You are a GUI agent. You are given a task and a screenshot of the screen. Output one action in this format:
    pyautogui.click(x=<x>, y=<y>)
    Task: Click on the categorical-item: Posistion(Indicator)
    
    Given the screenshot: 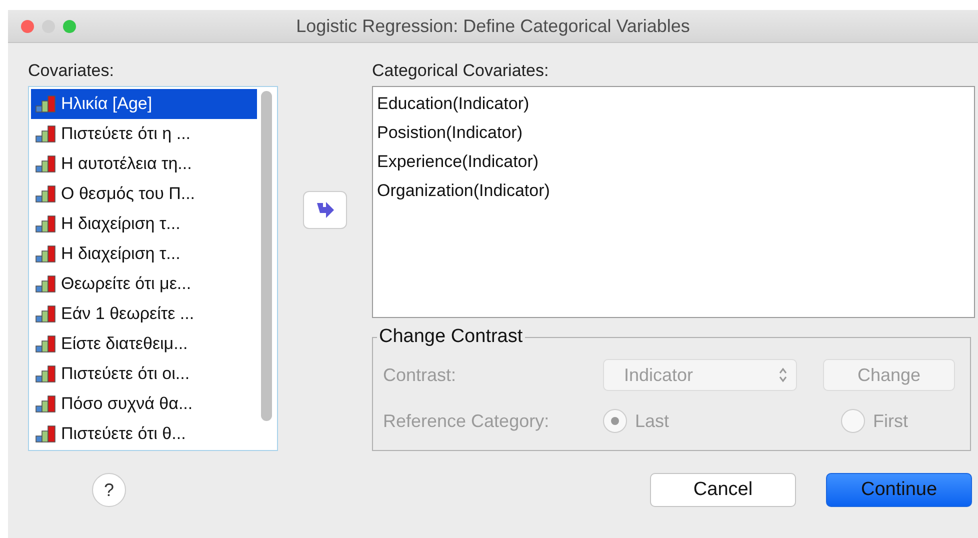 What is the action you would take?
    pyautogui.click(x=673, y=132)
    